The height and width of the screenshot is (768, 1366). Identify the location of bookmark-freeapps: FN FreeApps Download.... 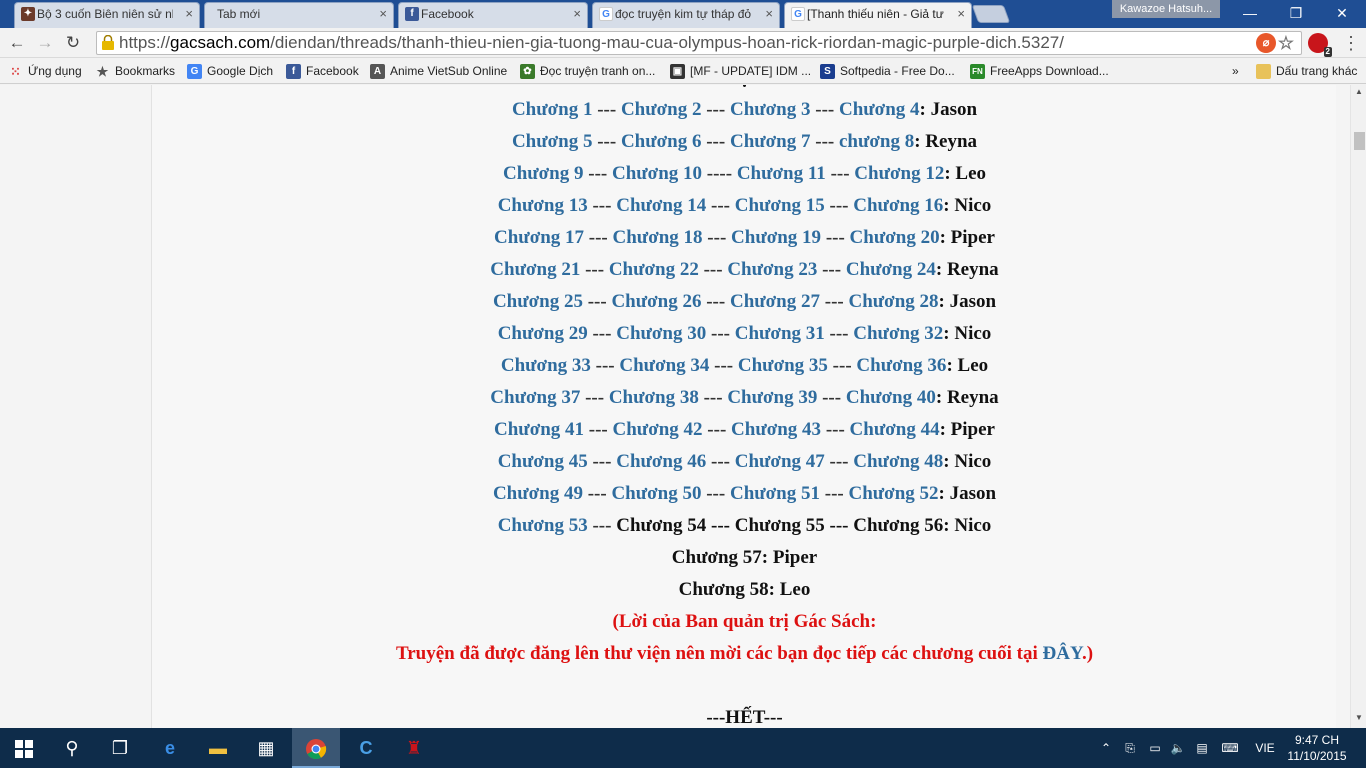
(1039, 71).